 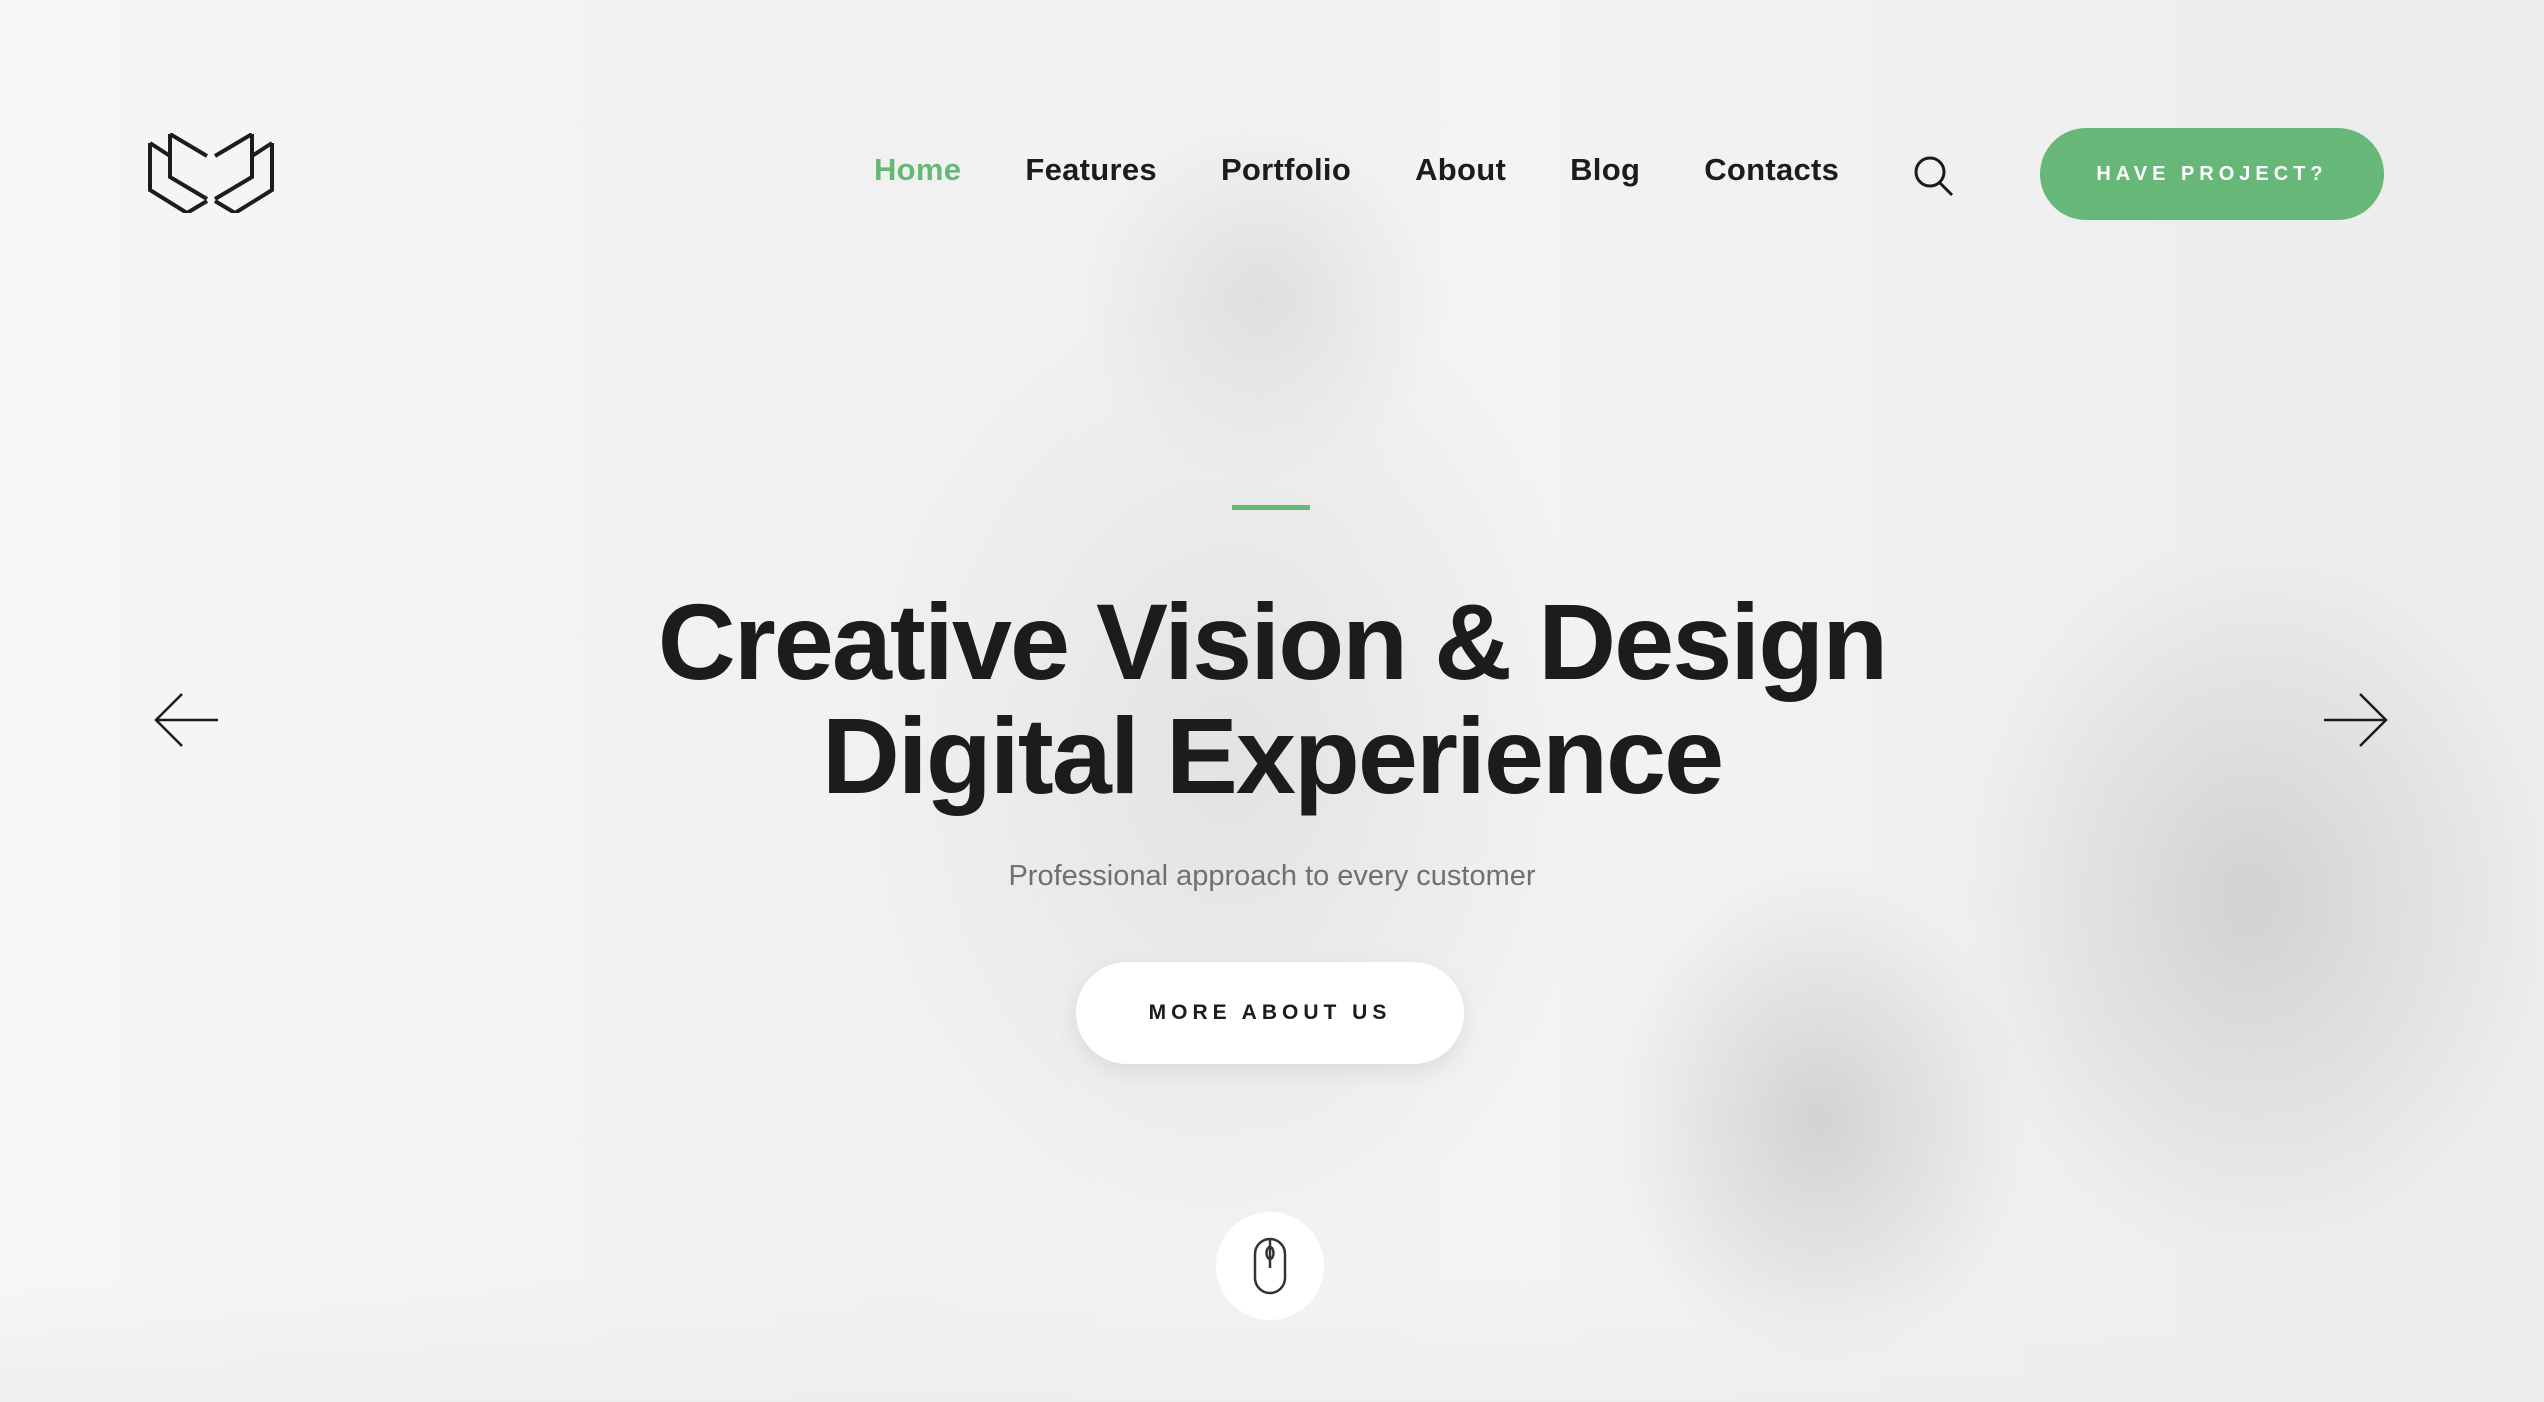 What do you see at coordinates (1272, 876) in the screenshot?
I see `hero-subtitle: Professional approach to every customer` at bounding box center [1272, 876].